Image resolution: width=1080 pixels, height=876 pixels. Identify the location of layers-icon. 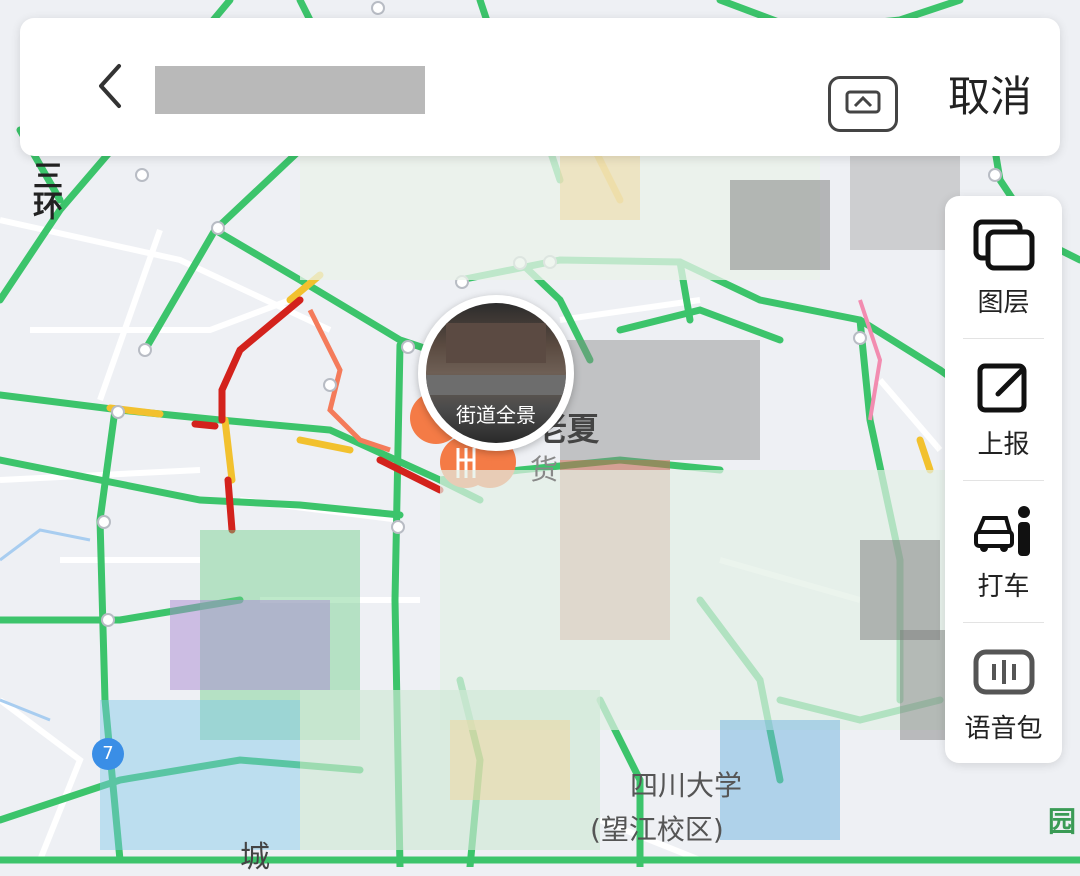
(1004, 248).